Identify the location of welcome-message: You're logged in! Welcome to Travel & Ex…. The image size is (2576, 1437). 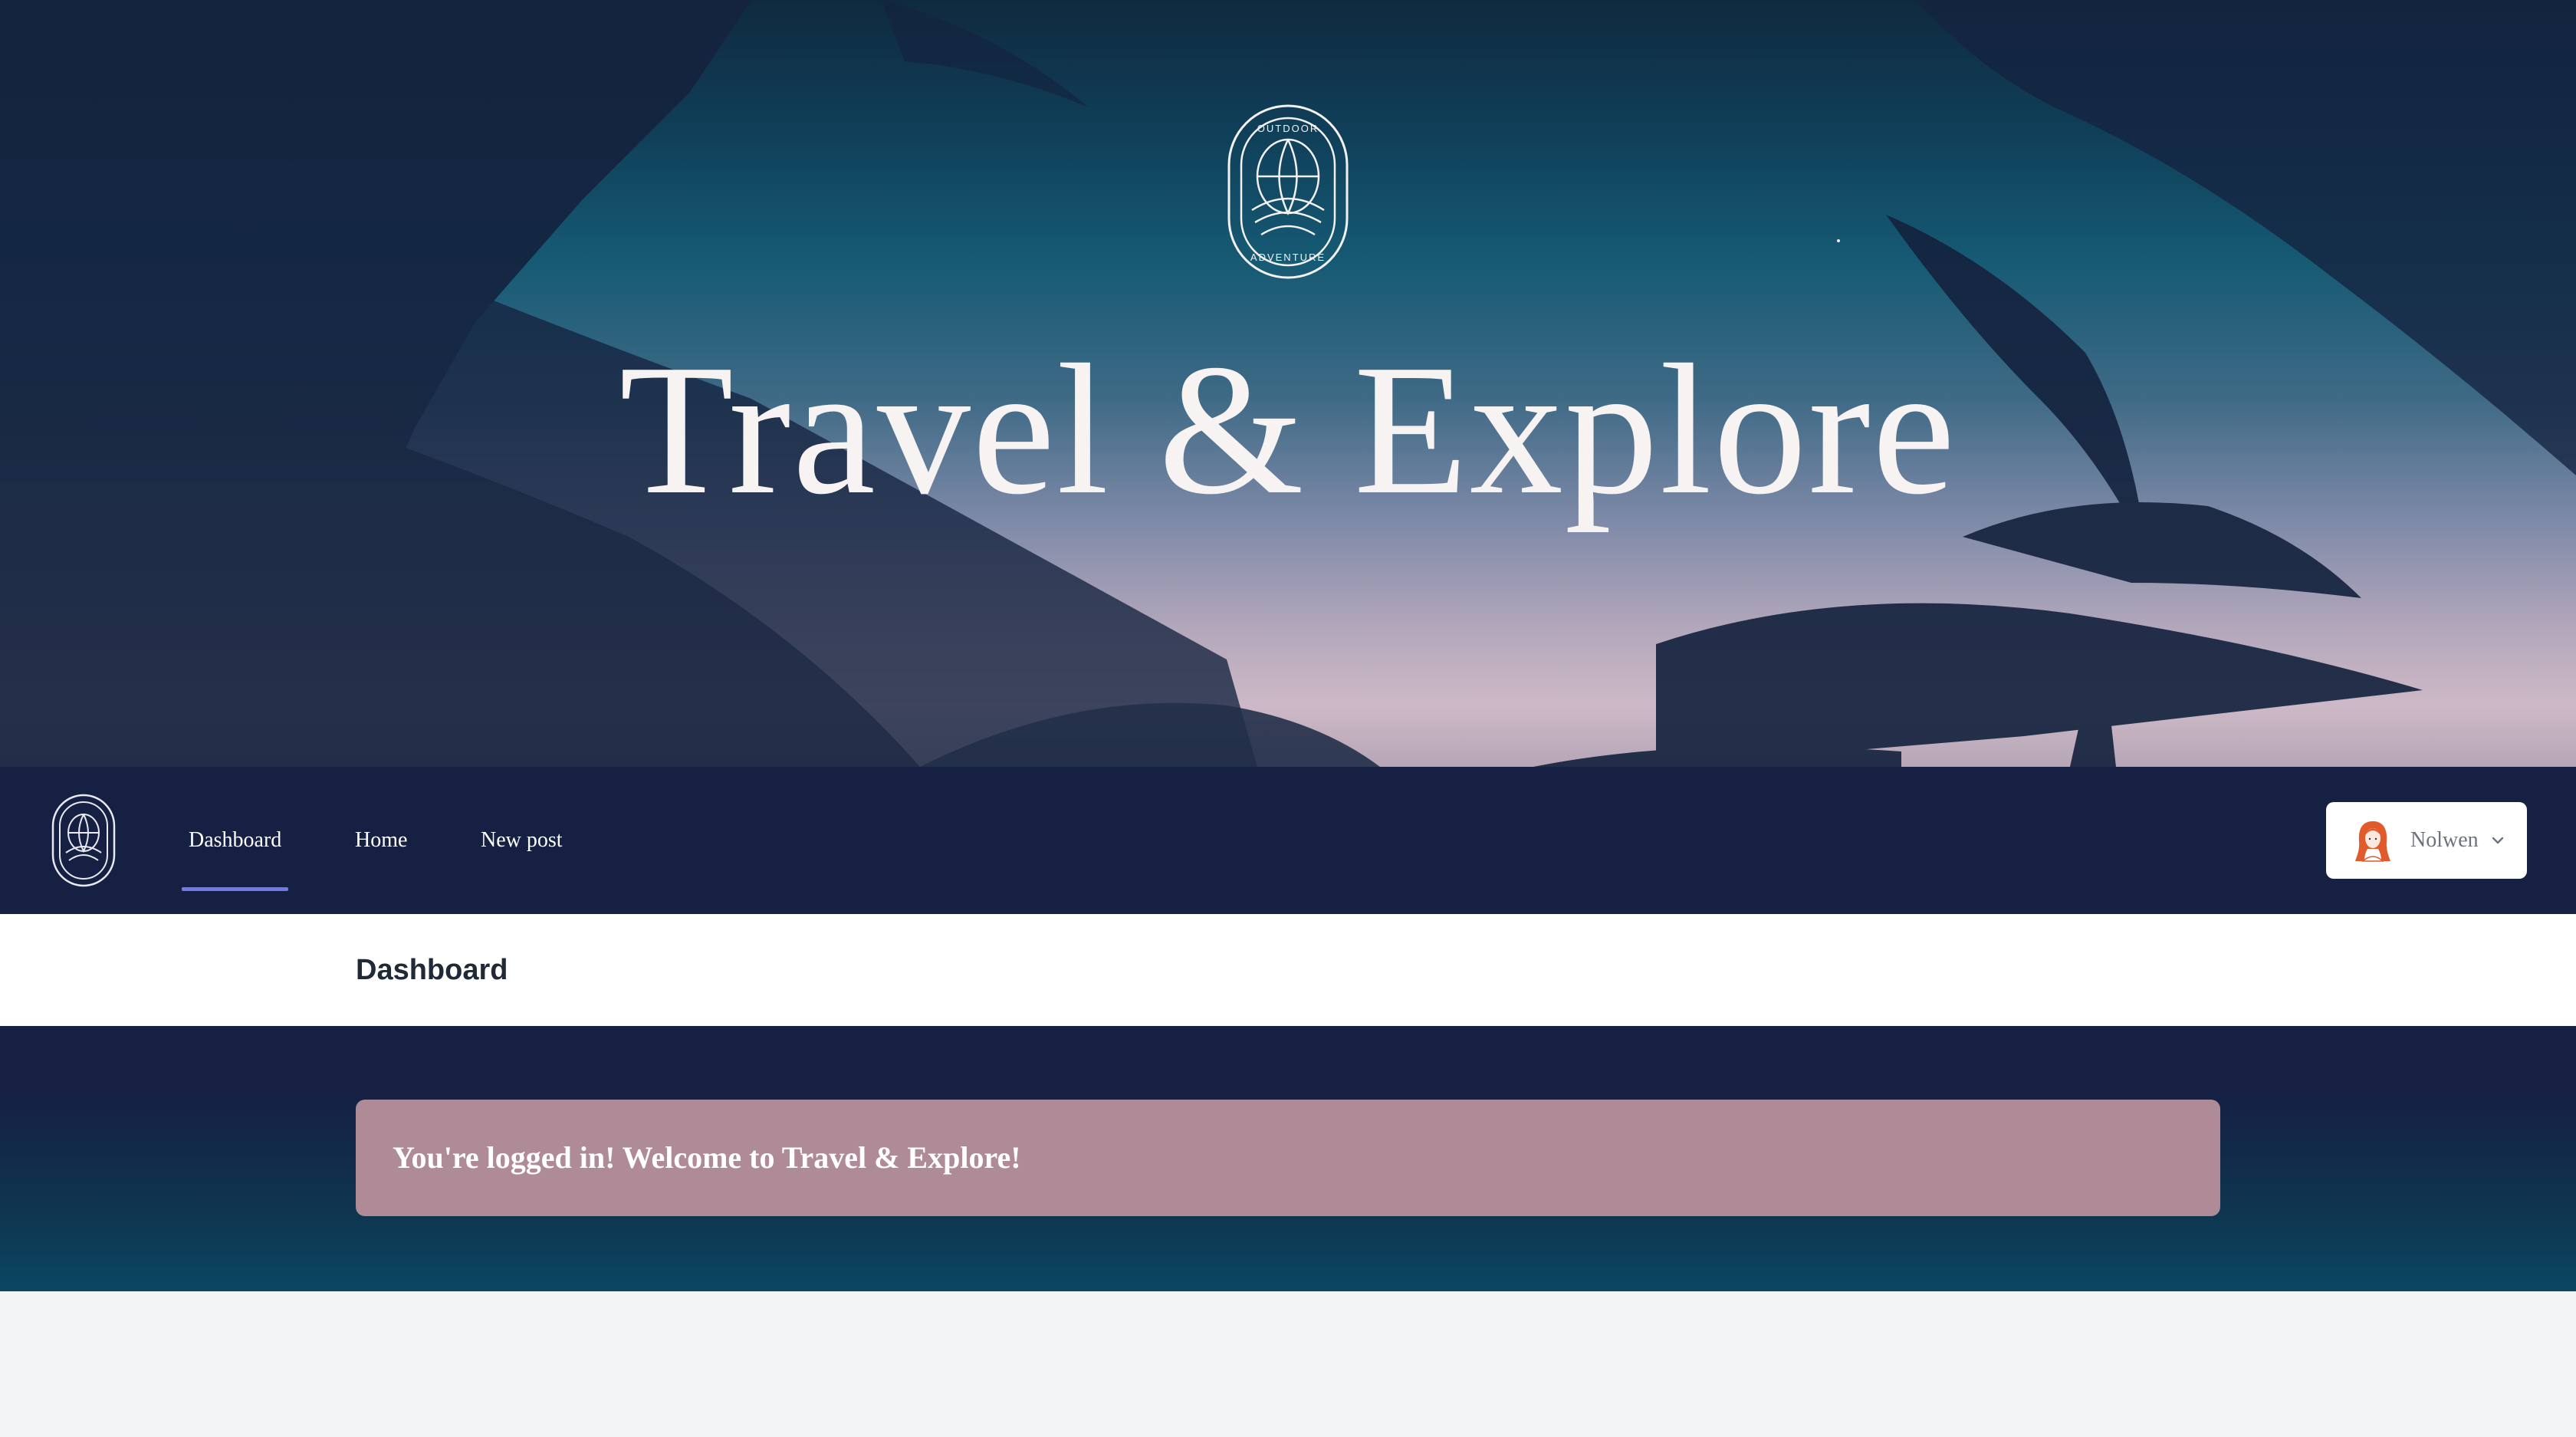
(707, 1157).